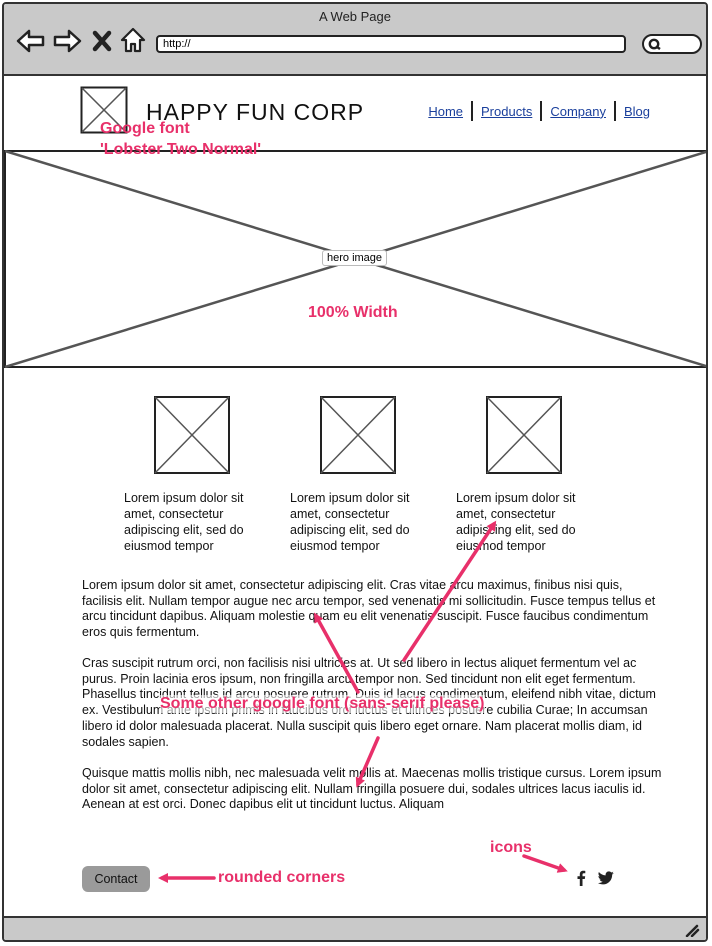 The image size is (712, 946). What do you see at coordinates (102, 41) in the screenshot?
I see `stop-icon` at bounding box center [102, 41].